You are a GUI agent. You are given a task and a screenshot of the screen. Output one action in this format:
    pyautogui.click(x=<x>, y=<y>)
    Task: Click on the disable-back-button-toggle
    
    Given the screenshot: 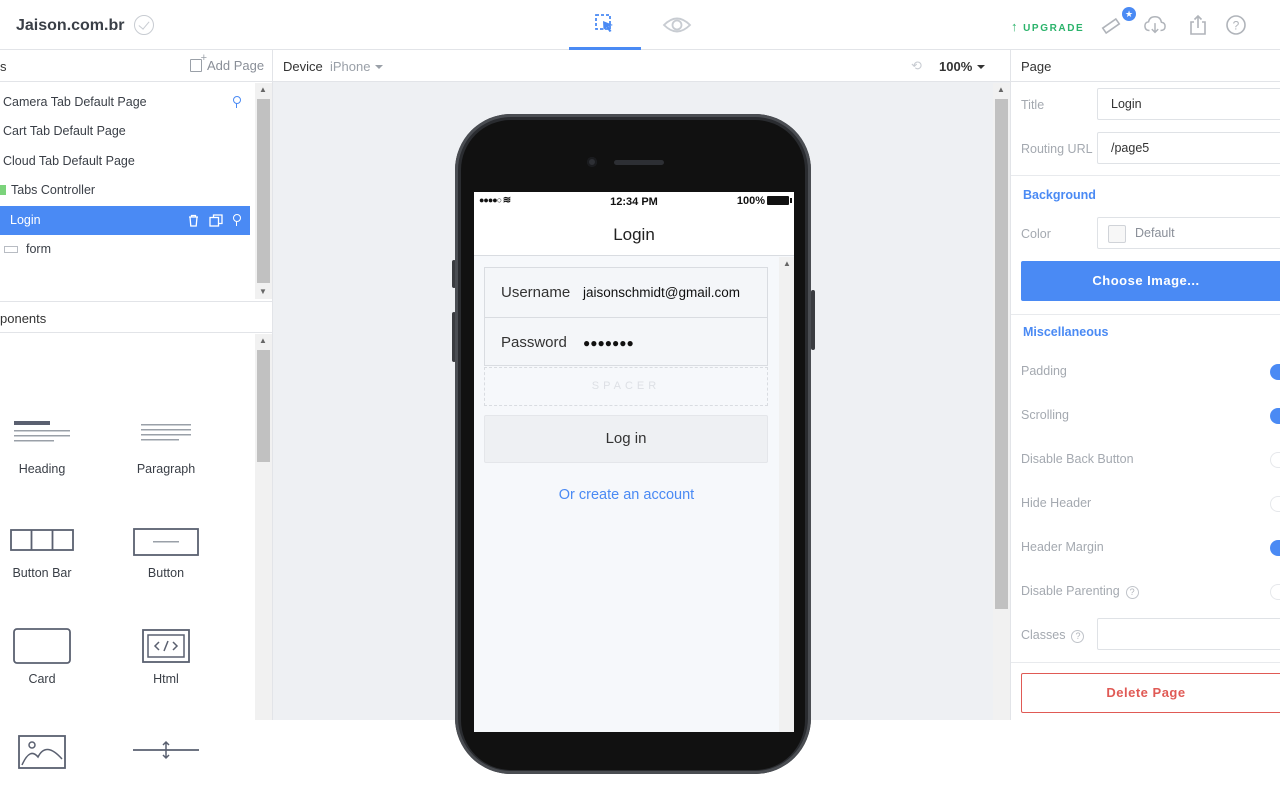 What is the action you would take?
    pyautogui.click(x=1275, y=460)
    